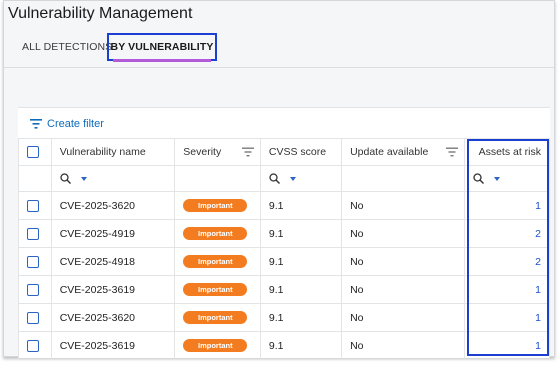  I want to click on name-search-filter, so click(117, 178).